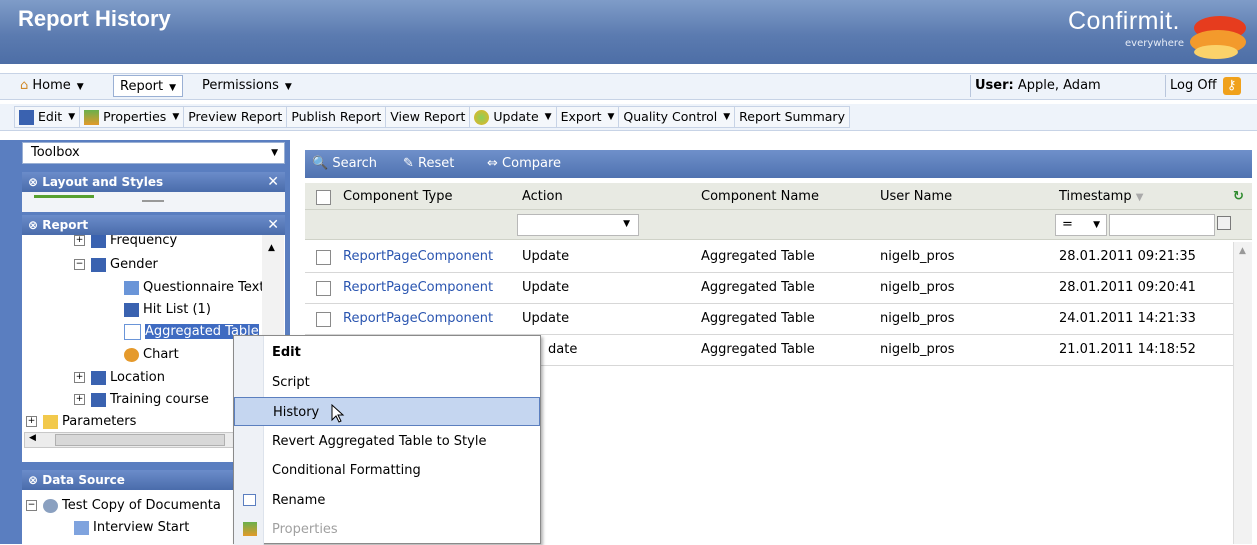 The width and height of the screenshot is (1257, 545). What do you see at coordinates (1101, 196) in the screenshot?
I see `column-timestamp: Timestamp ▼` at bounding box center [1101, 196].